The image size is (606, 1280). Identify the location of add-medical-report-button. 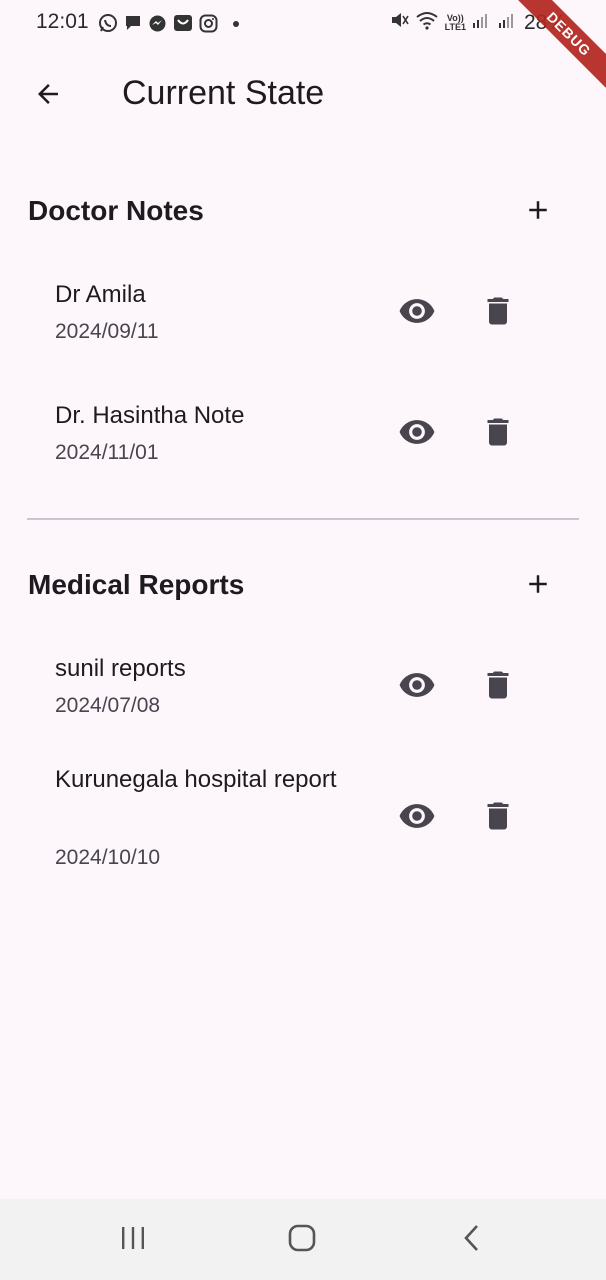
(538, 586).